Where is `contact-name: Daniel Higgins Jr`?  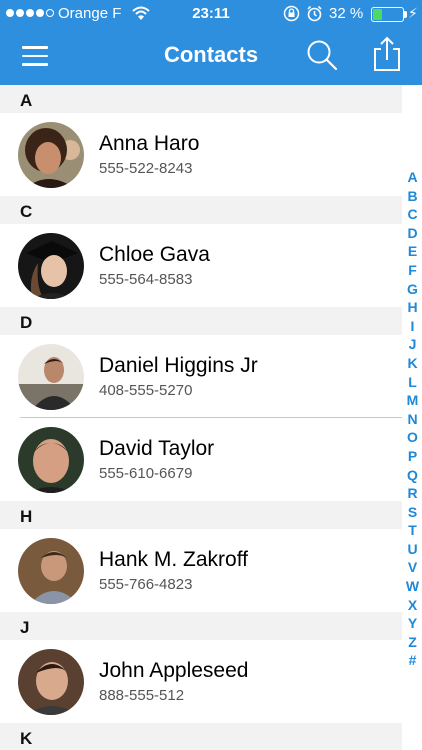
contact-name: Daniel Higgins Jr is located at coordinates (178, 365).